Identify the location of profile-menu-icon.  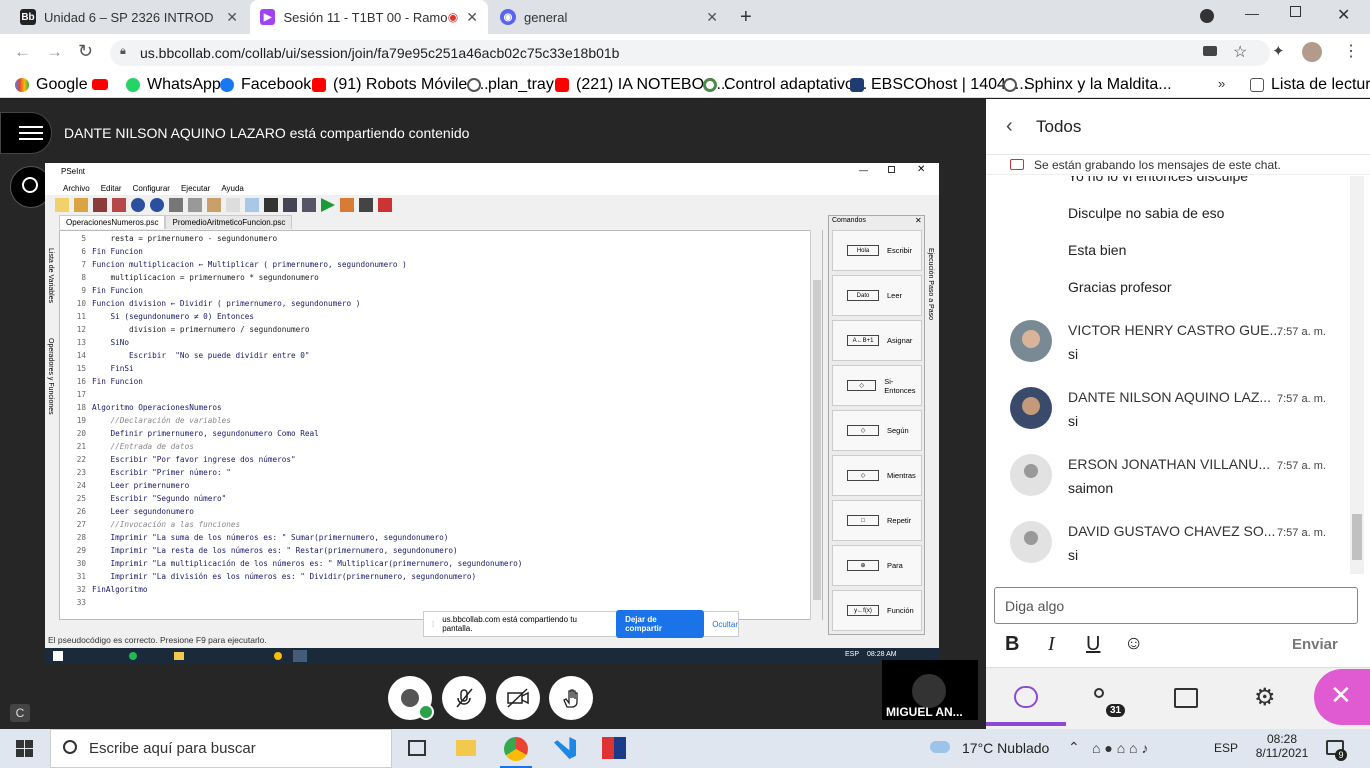
(1207, 16).